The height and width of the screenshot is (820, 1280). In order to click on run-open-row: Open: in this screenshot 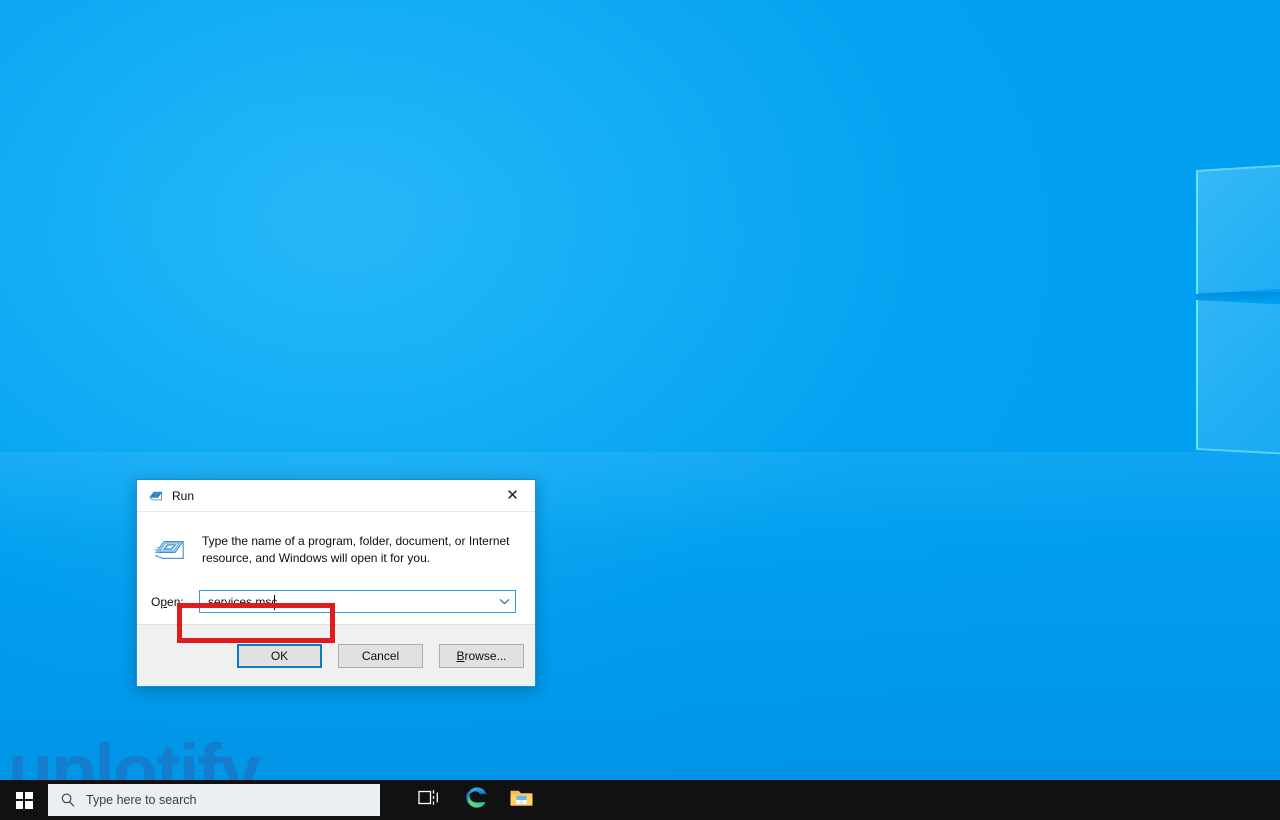, I will do `click(336, 601)`.